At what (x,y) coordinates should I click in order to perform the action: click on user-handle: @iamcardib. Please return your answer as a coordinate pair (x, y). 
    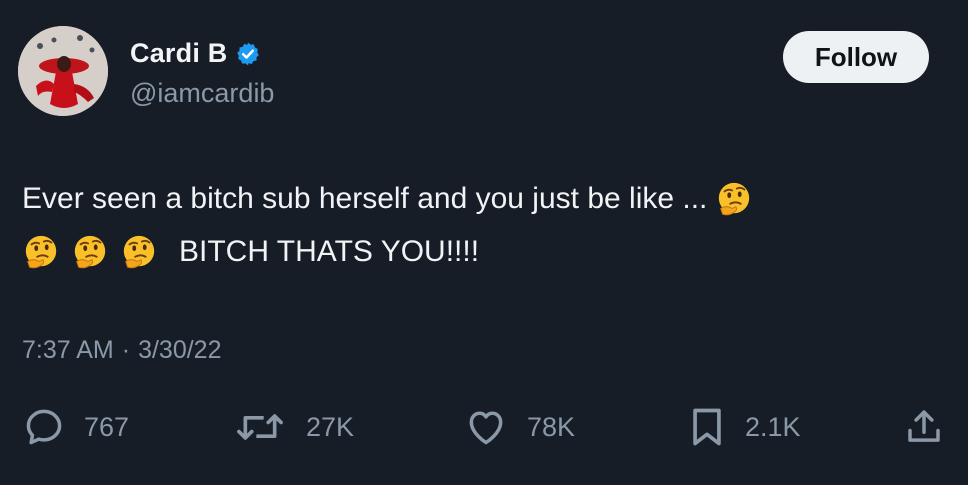
    Looking at the image, I should click on (202, 93).